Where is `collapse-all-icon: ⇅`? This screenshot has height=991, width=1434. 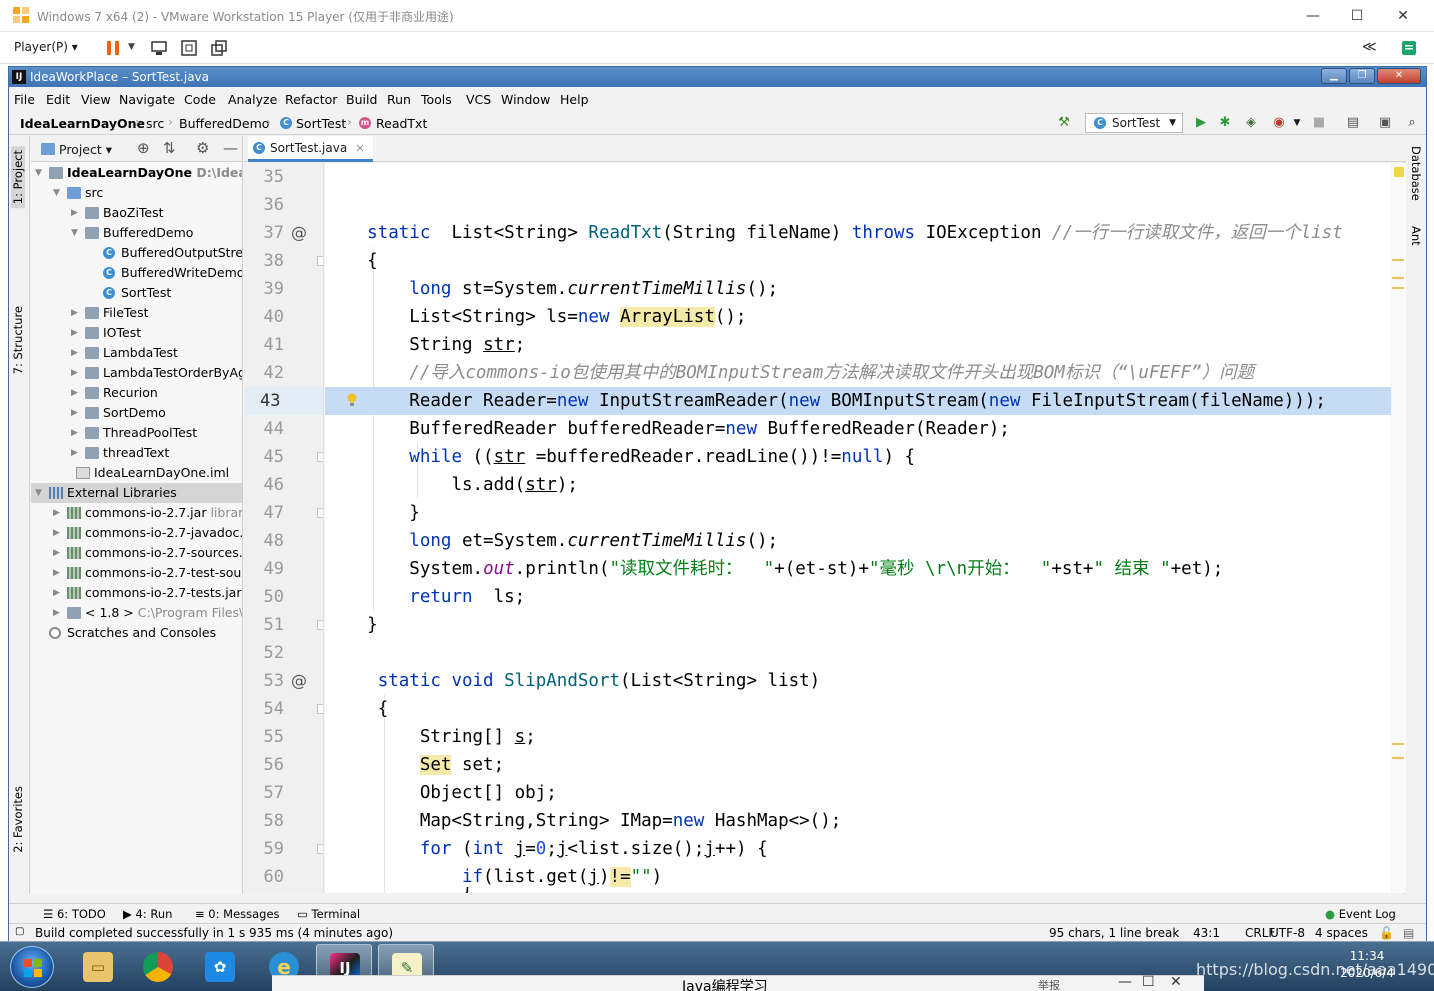 collapse-all-icon: ⇅ is located at coordinates (169, 148).